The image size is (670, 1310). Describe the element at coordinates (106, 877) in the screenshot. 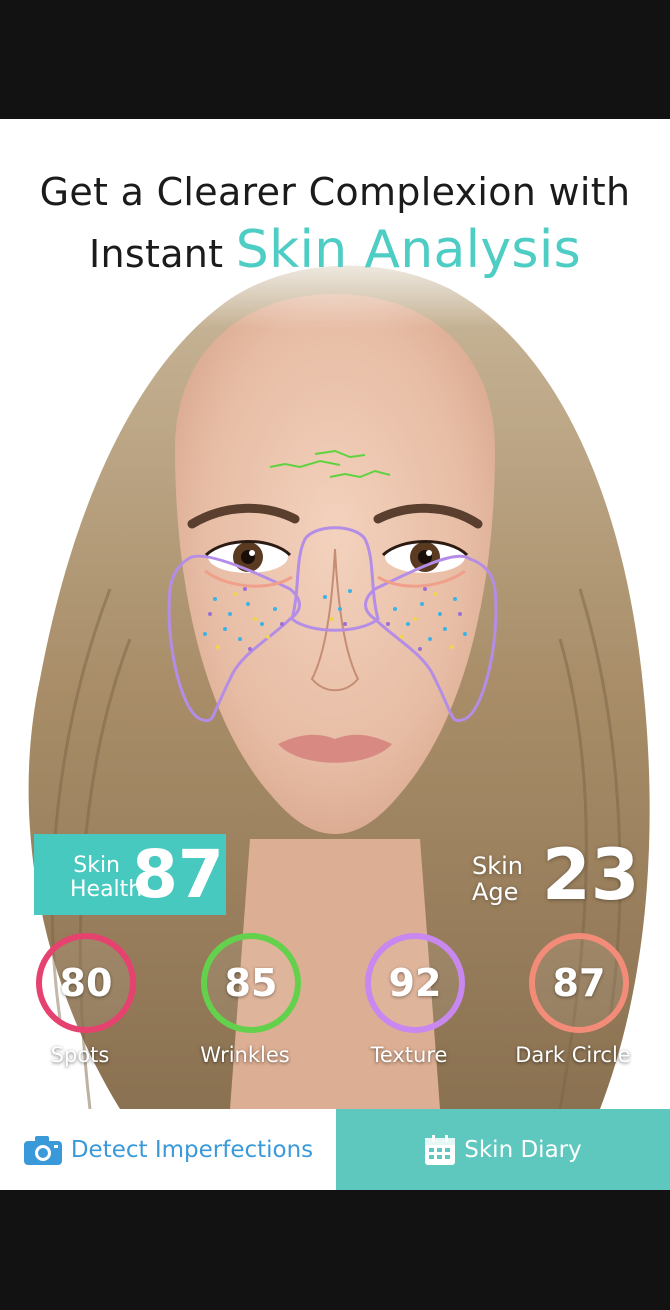

I see `skin-health-label: Skin Health` at that location.